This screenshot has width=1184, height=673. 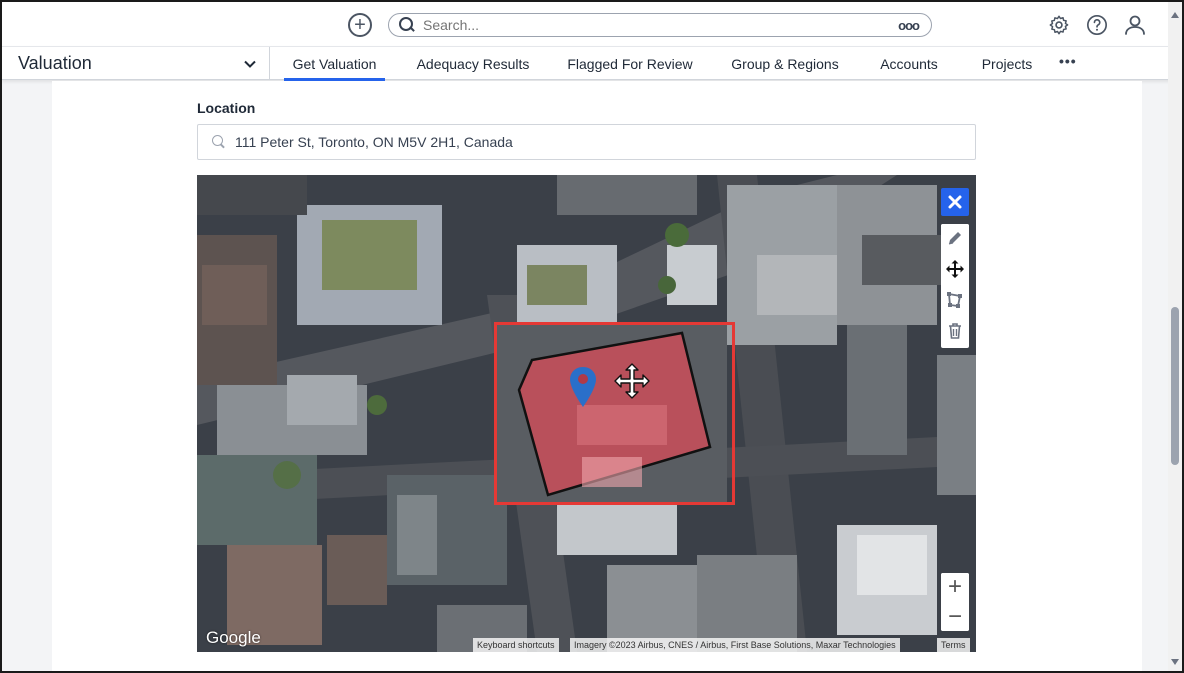 What do you see at coordinates (955, 238) in the screenshot?
I see `pencil-icon` at bounding box center [955, 238].